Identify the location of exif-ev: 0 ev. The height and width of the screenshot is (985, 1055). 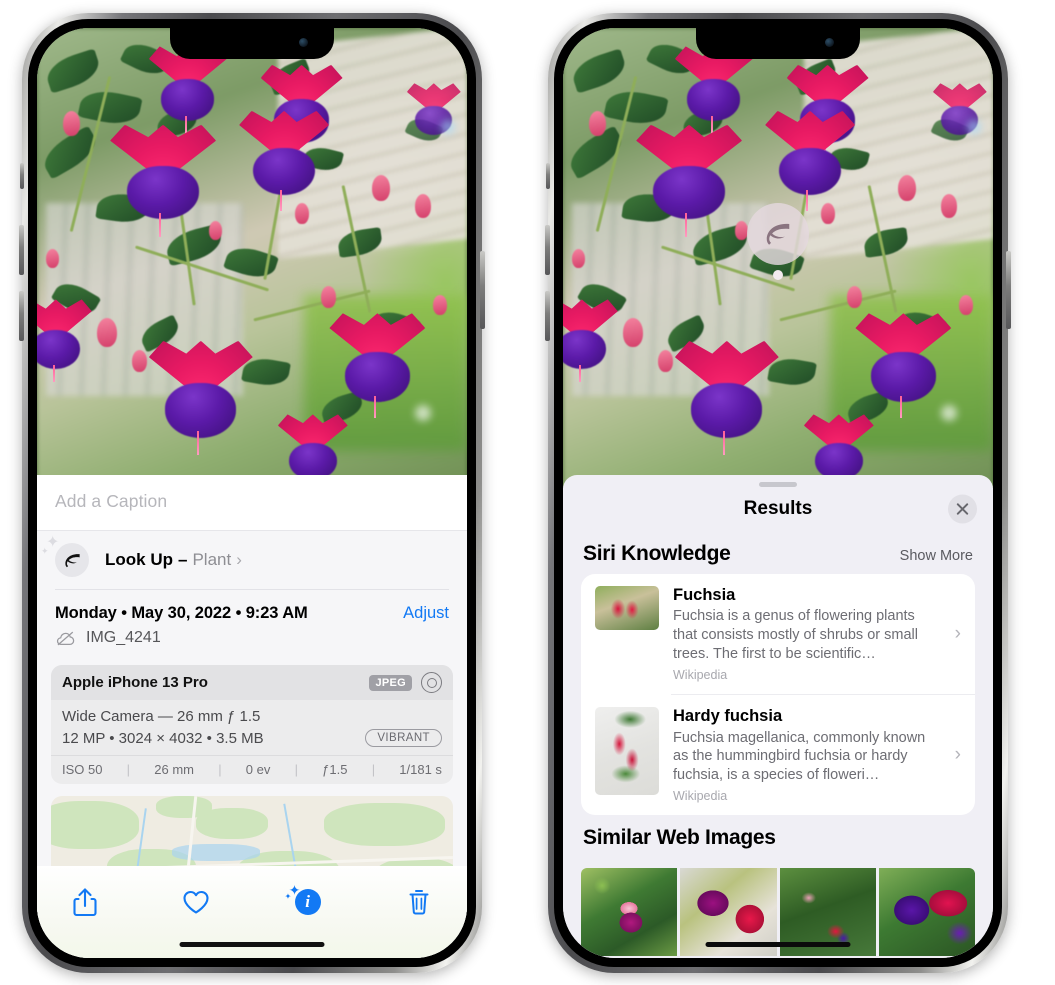
(258, 769).